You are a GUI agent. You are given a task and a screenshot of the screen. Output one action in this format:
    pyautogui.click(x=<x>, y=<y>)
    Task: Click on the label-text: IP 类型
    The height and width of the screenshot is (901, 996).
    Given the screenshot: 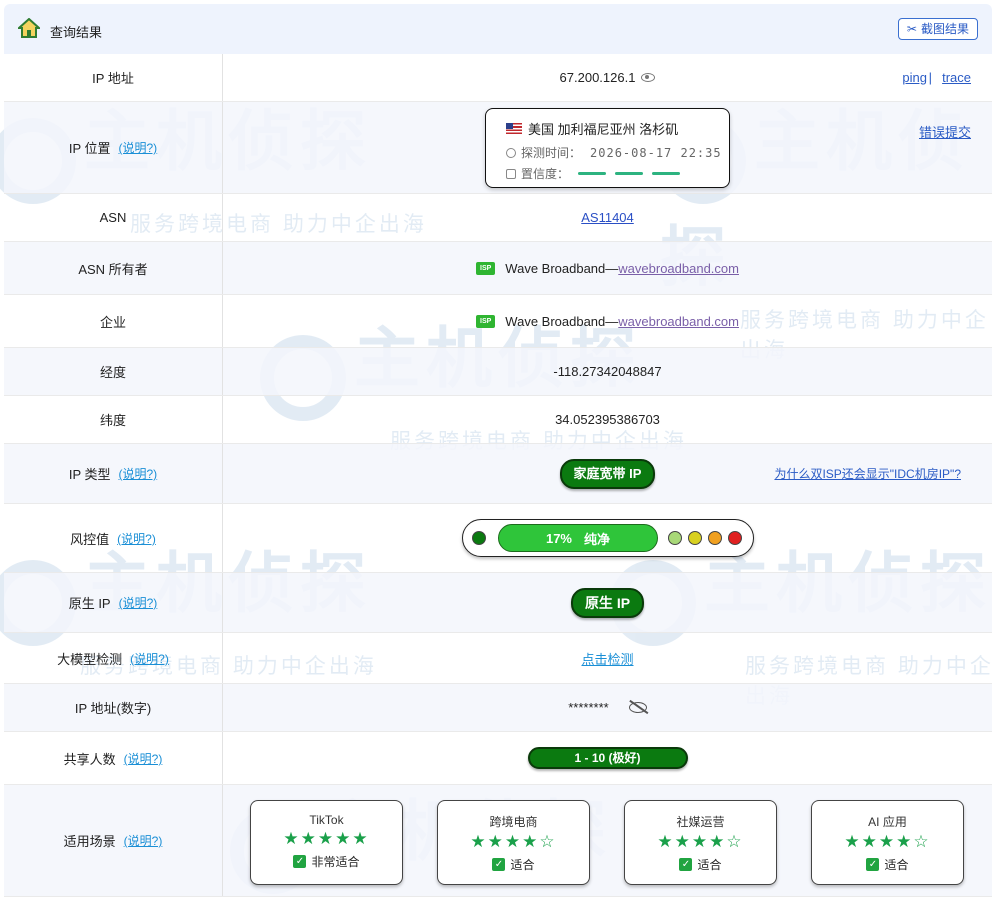 What is the action you would take?
    pyautogui.click(x=89, y=474)
    